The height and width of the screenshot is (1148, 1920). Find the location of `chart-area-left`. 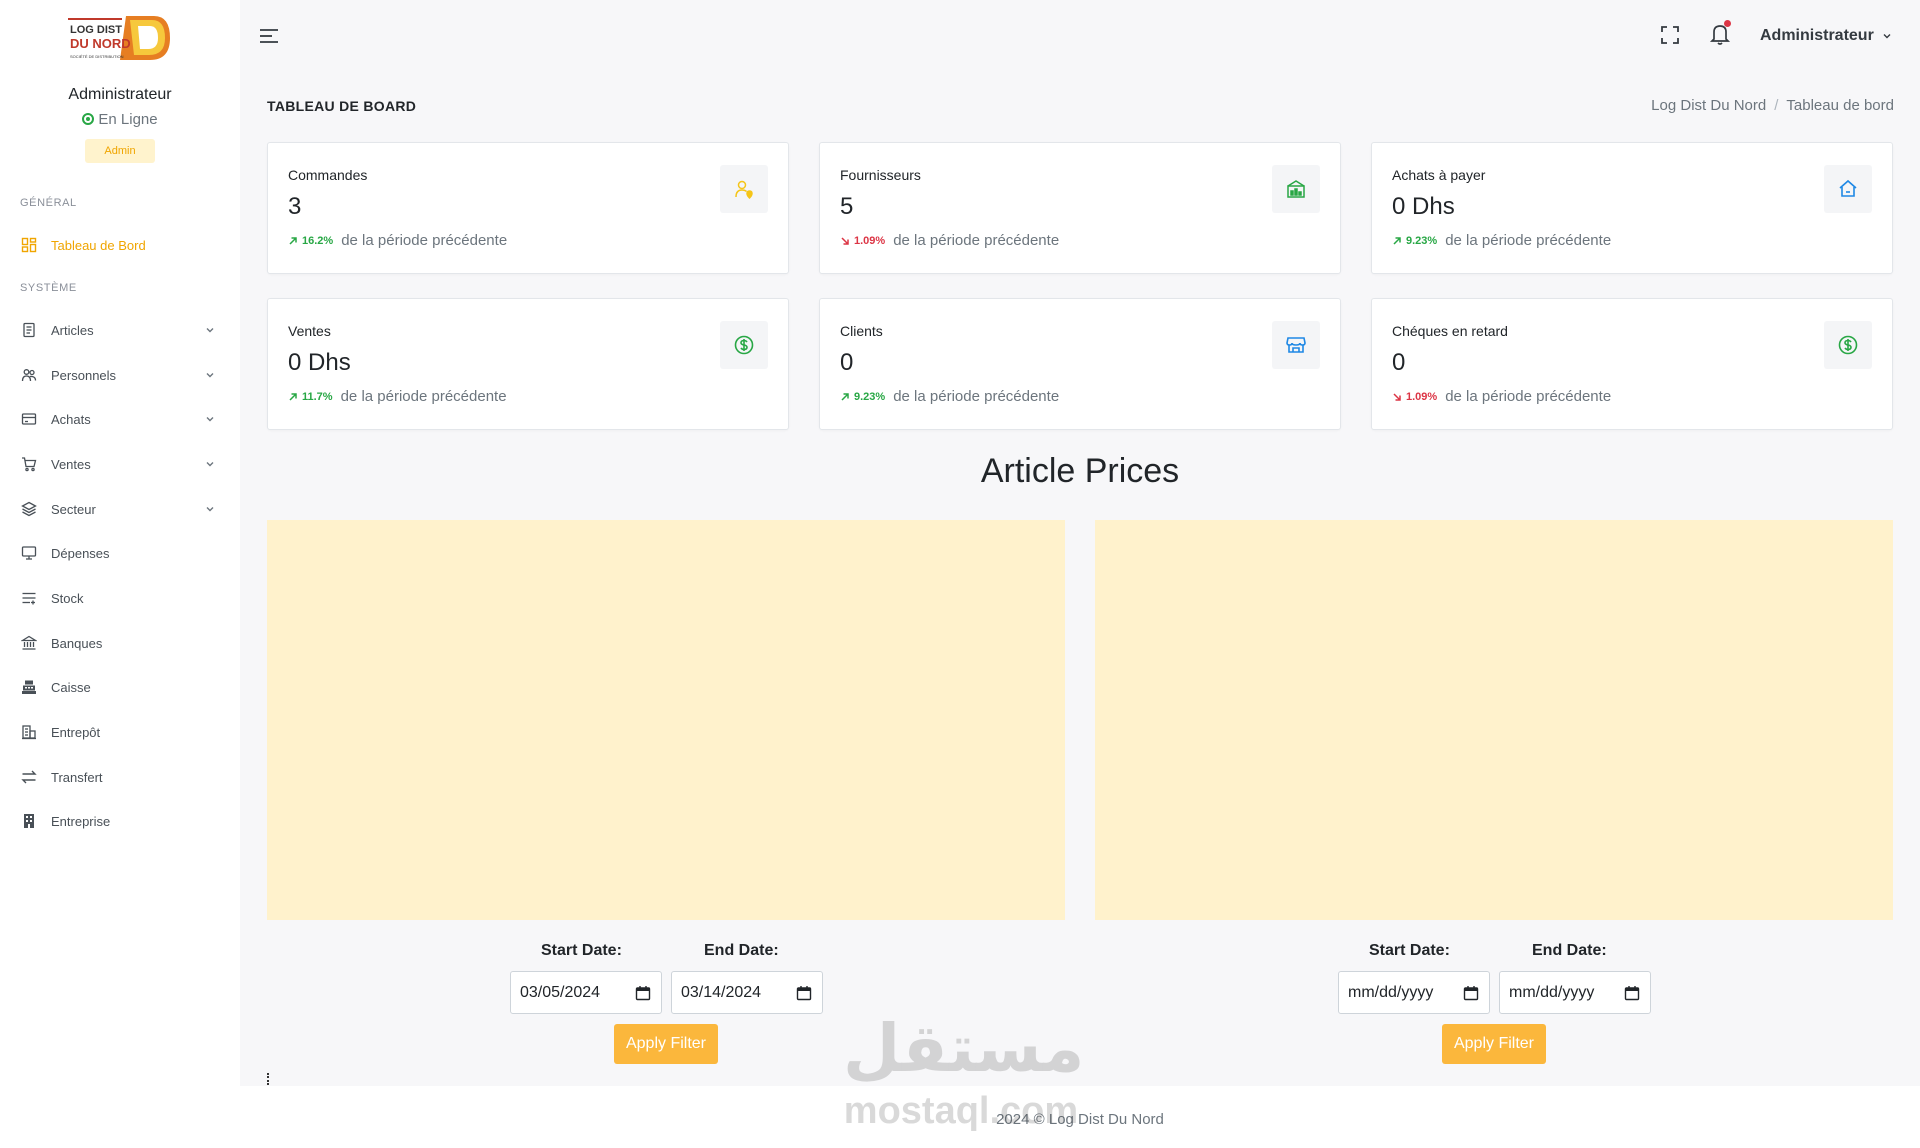

chart-area-left is located at coordinates (666, 720).